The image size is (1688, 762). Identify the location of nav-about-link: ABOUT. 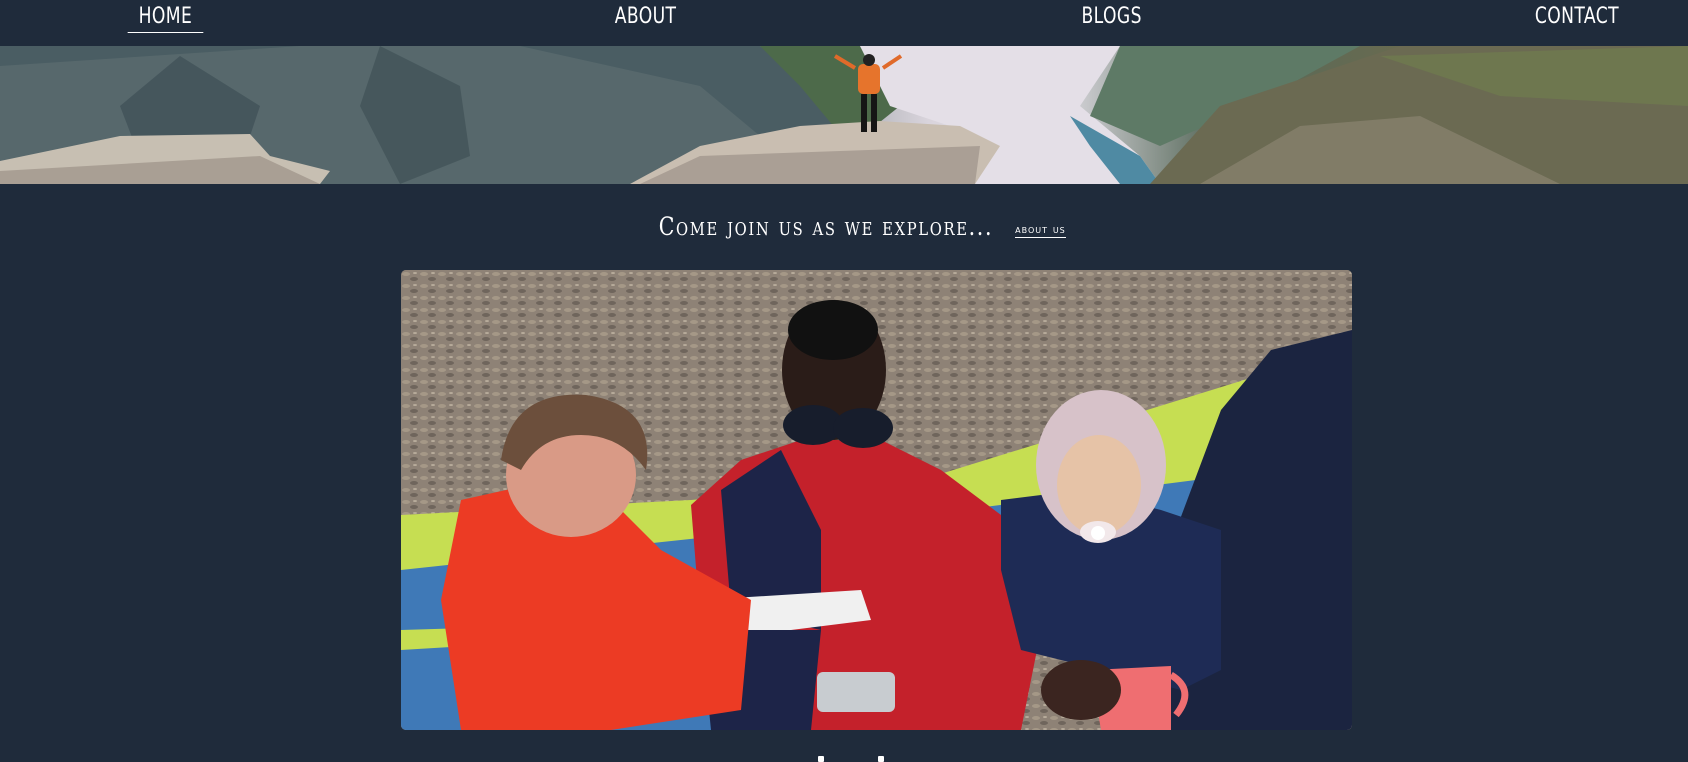
(646, 18).